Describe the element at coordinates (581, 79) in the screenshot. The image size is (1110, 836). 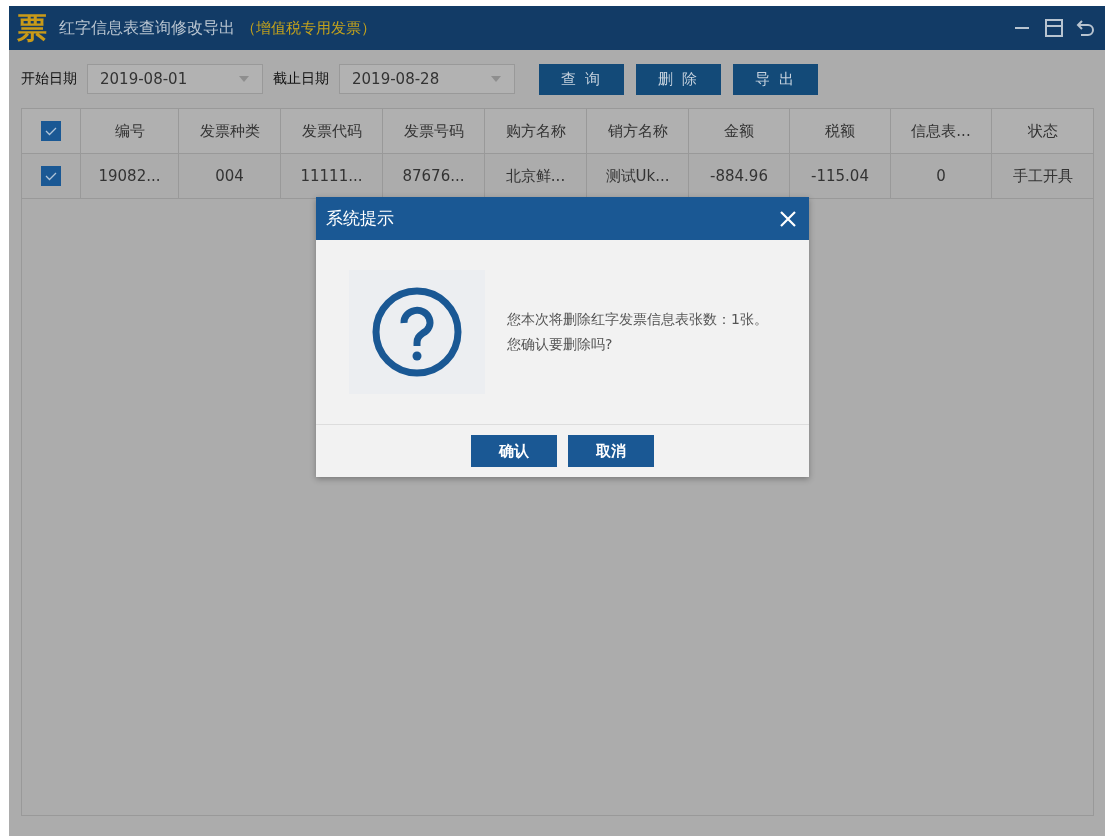
I see `toolbar-button: 查 询` at that location.